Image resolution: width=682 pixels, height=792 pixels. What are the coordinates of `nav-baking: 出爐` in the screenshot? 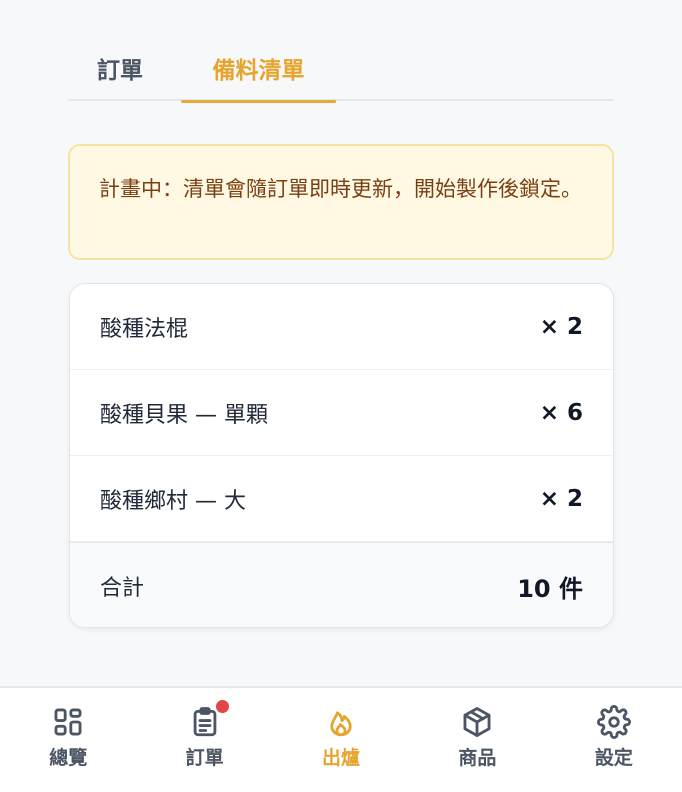 It's located at (341, 740).